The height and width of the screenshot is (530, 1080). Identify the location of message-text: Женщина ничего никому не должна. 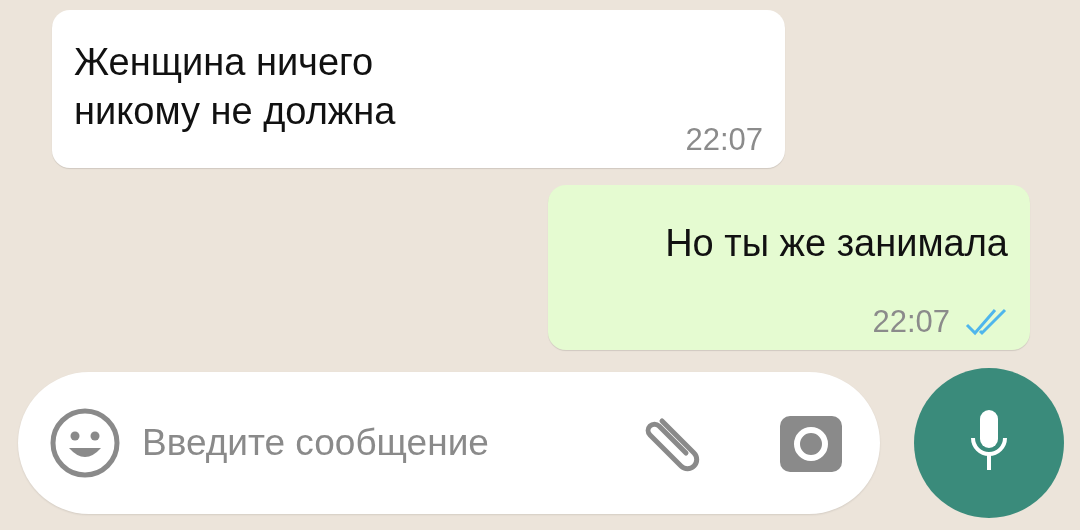
(235, 87).